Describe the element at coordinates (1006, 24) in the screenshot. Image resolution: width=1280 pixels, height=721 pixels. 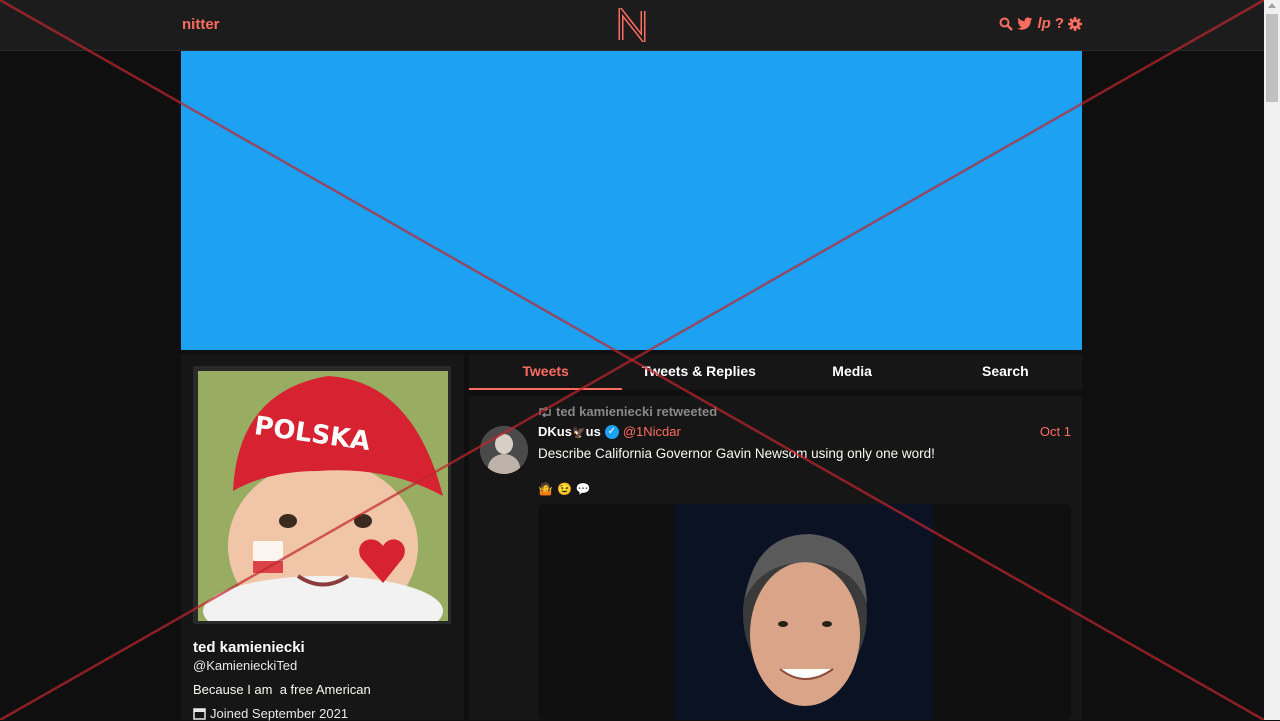
I see `search-icon` at that location.